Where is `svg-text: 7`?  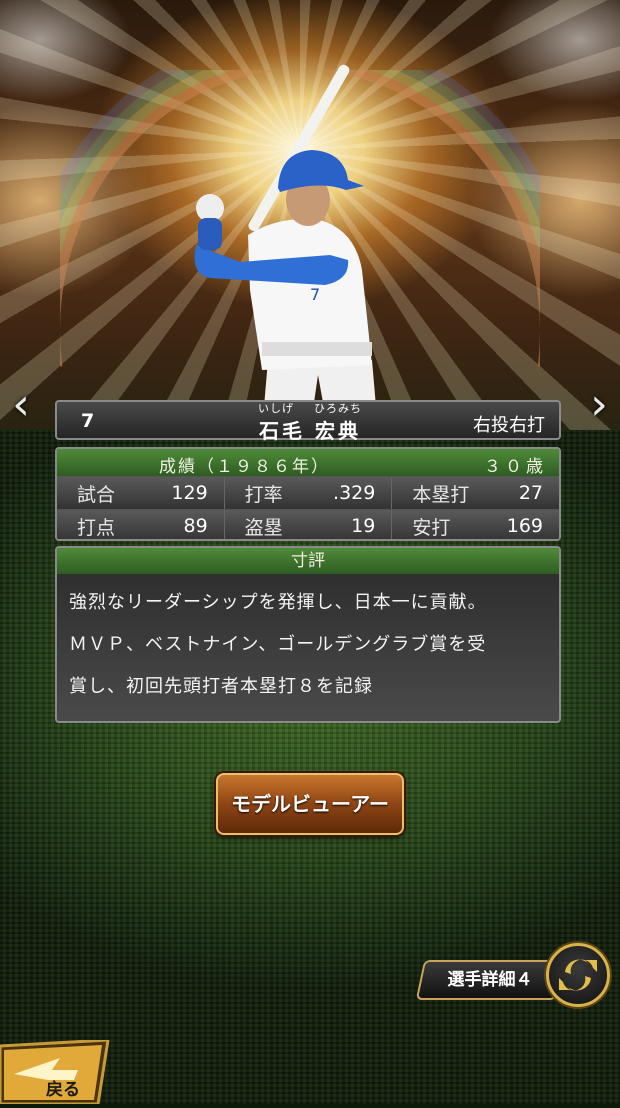
svg-text: 7 is located at coordinates (315, 294).